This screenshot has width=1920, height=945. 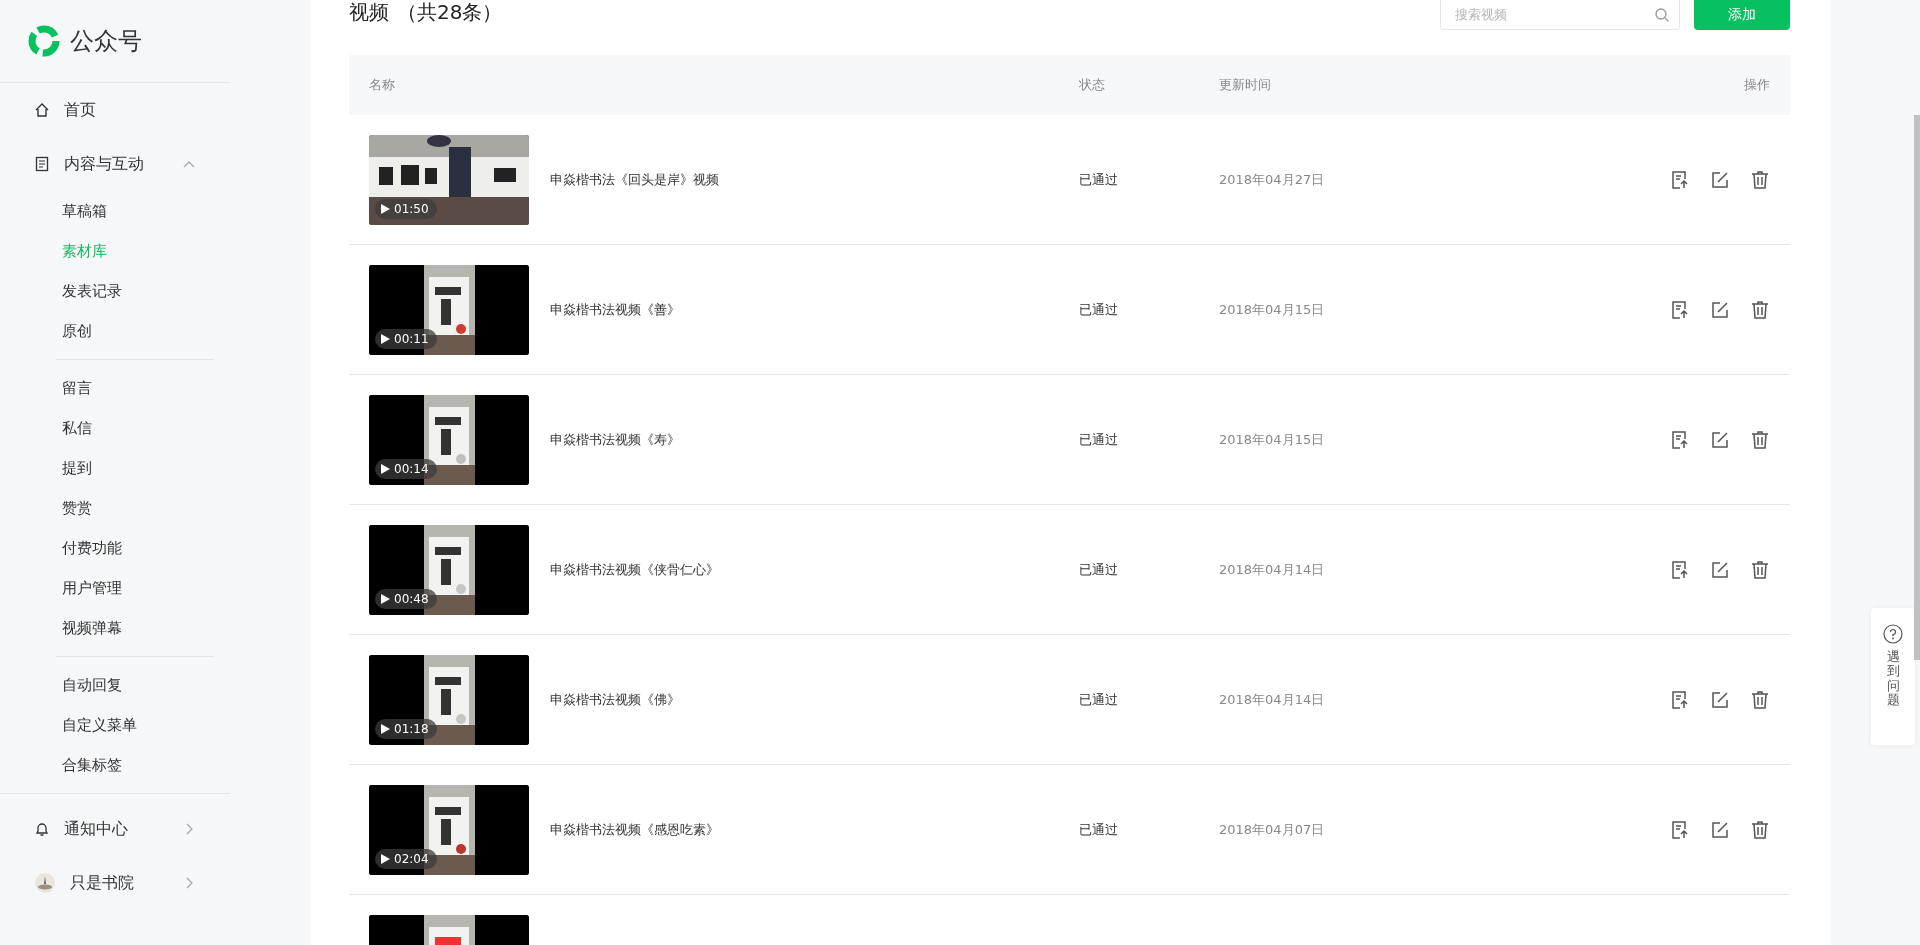 I want to click on nav-subitem: 私信, so click(x=115, y=428).